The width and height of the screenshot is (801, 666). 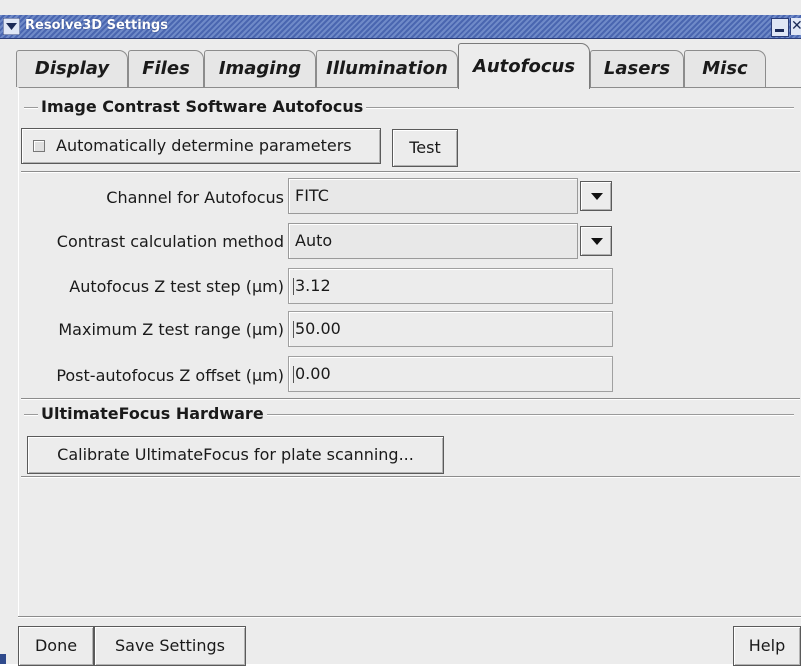 I want to click on tab-lasers: Lasers, so click(x=637, y=68).